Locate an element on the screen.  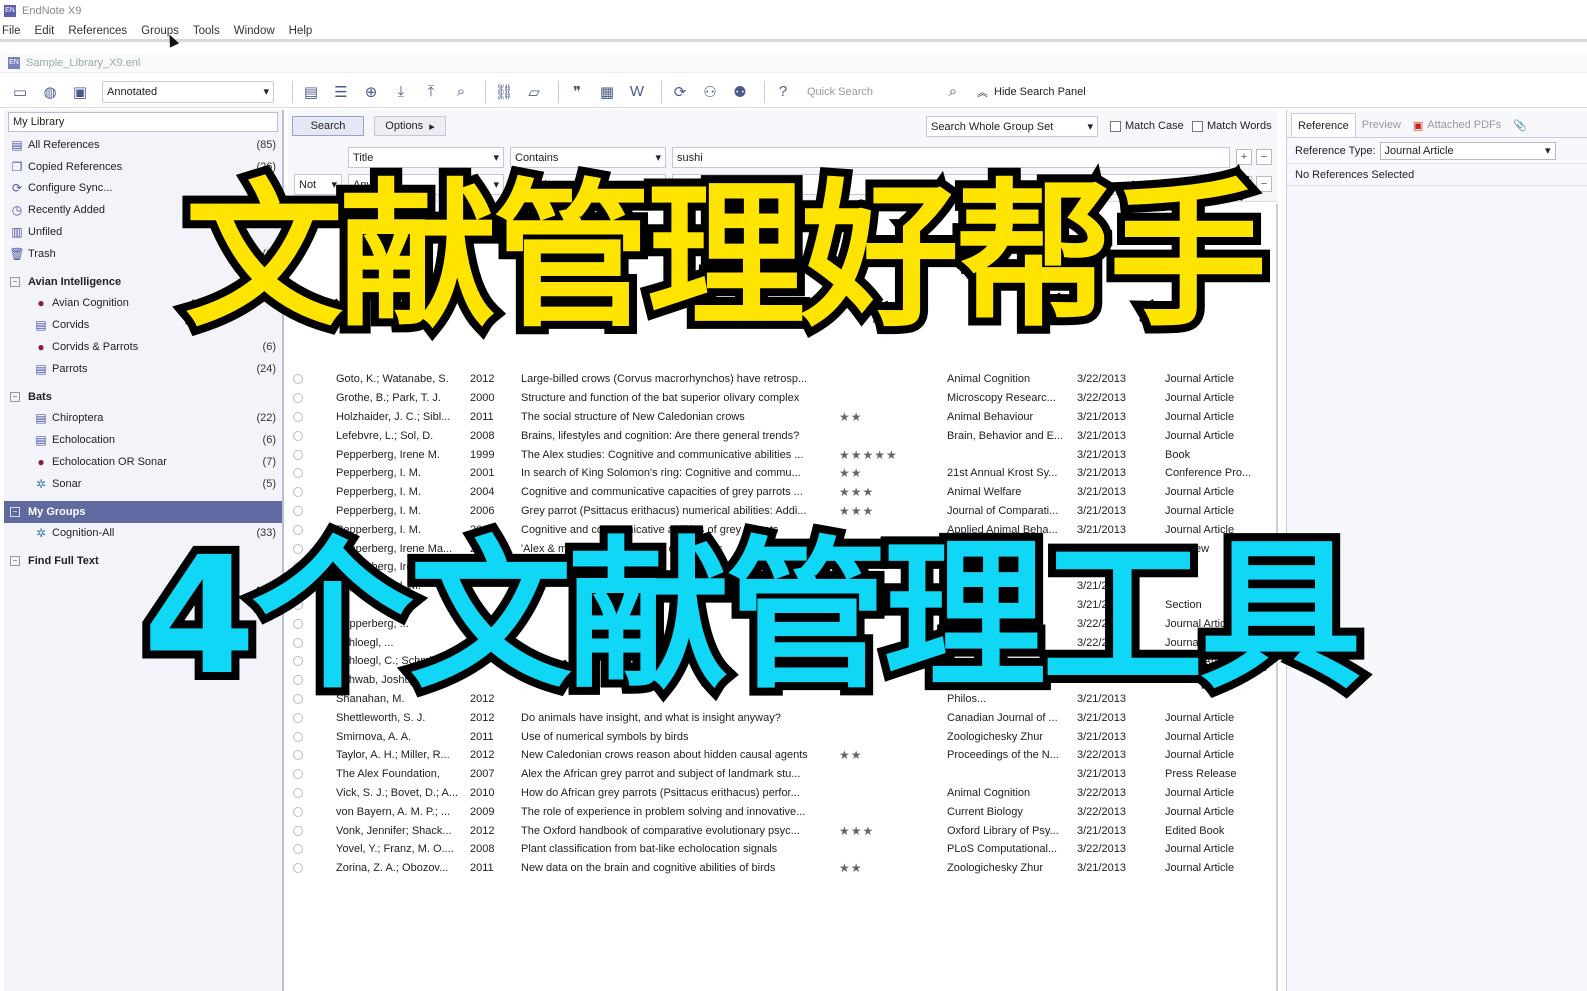
menu-file: File is located at coordinates (11, 31).